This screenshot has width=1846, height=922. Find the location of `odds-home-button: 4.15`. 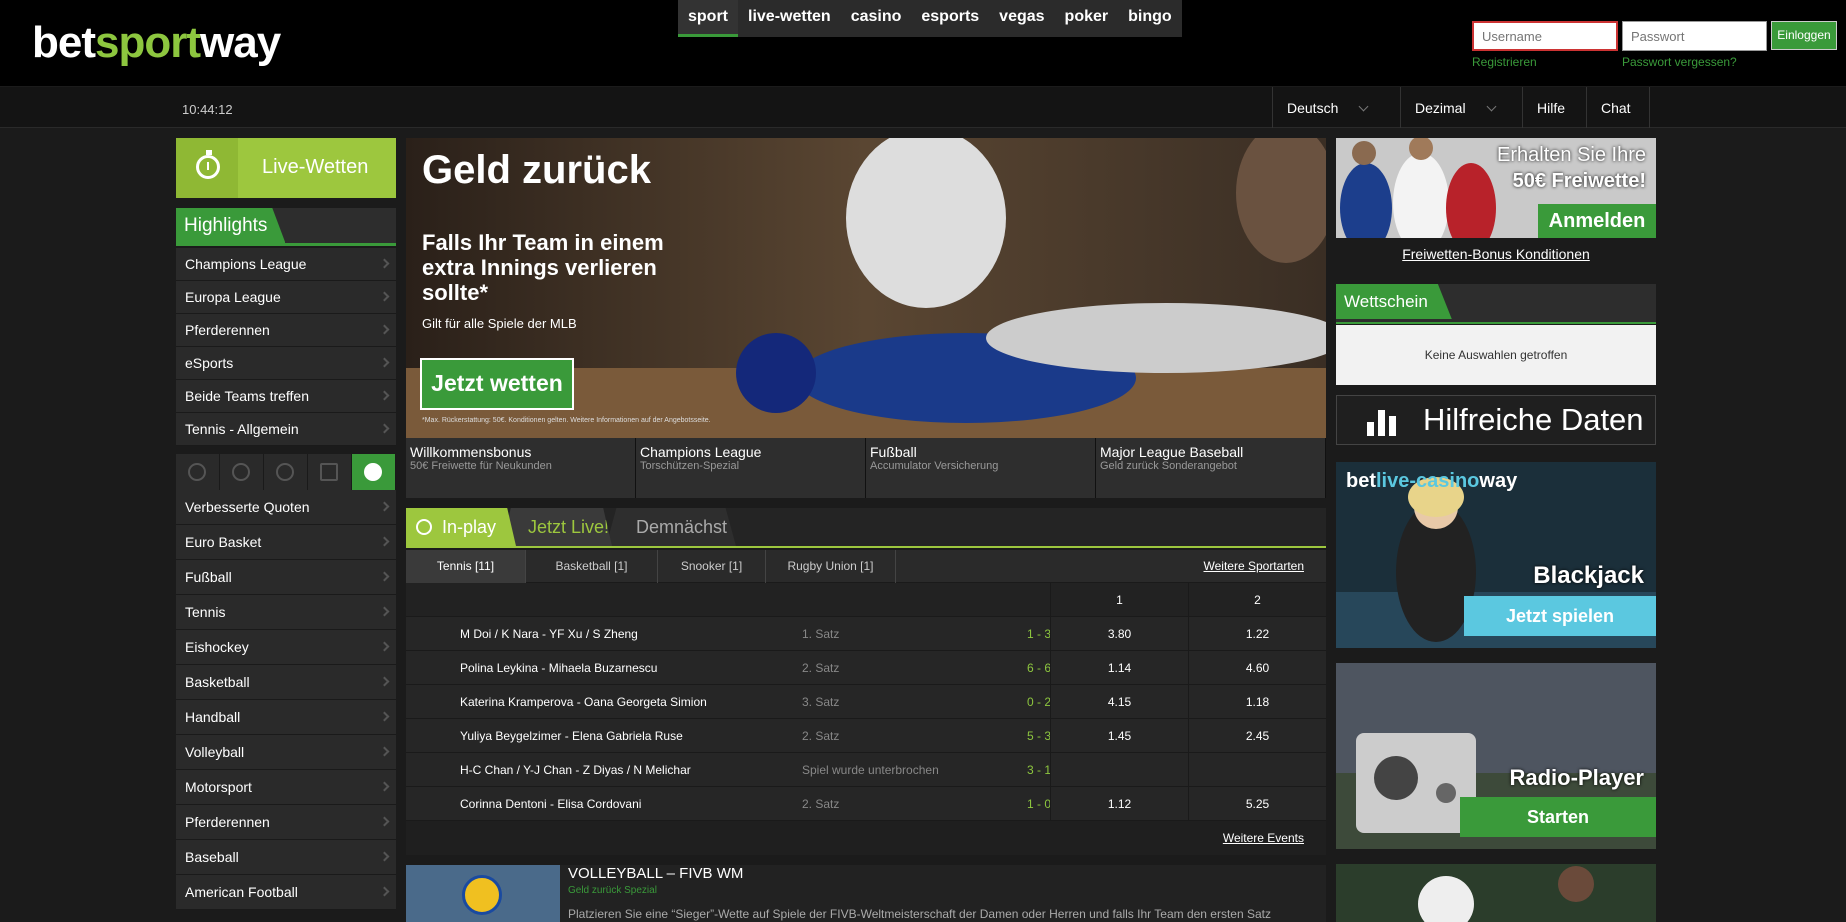

odds-home-button: 4.15 is located at coordinates (1119, 702).